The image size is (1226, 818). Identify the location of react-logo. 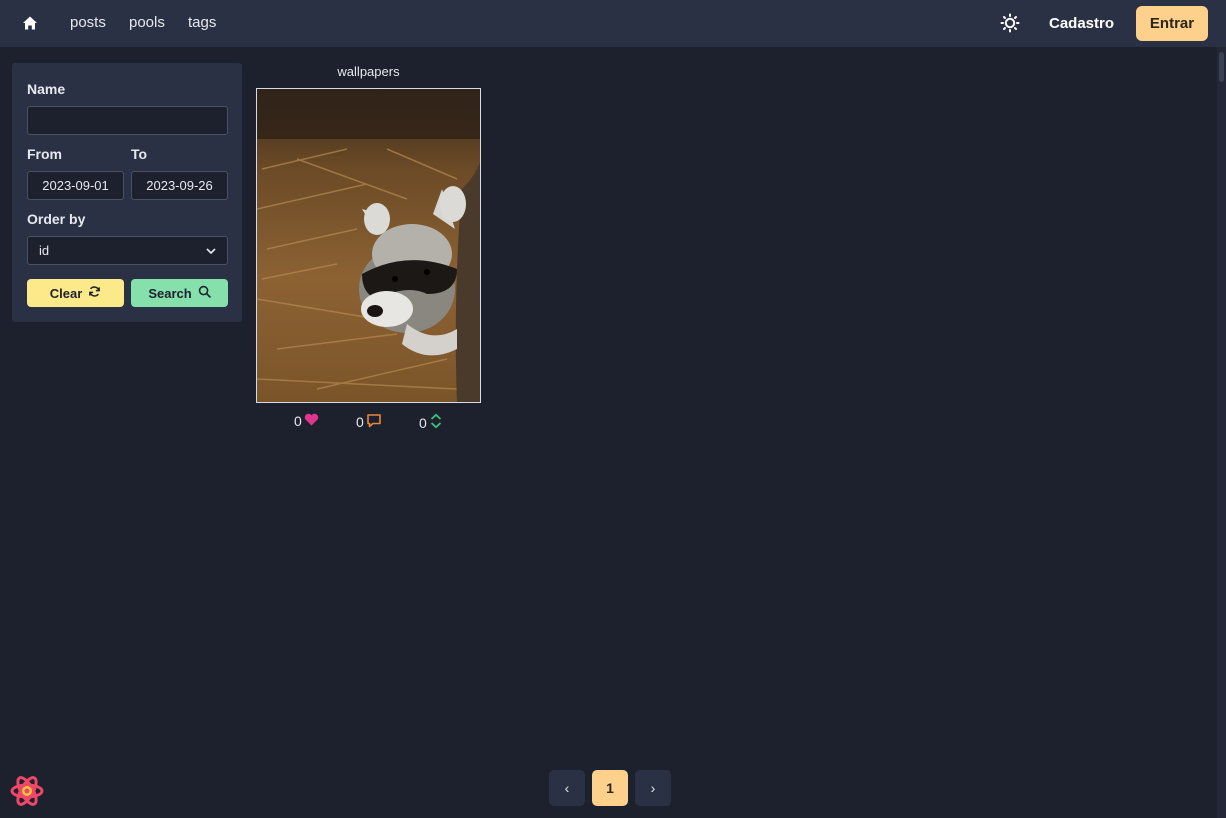
(27, 791).